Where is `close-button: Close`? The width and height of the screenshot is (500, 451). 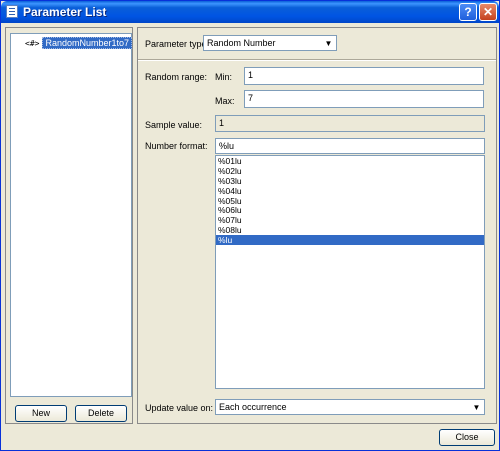 close-button: Close is located at coordinates (467, 437).